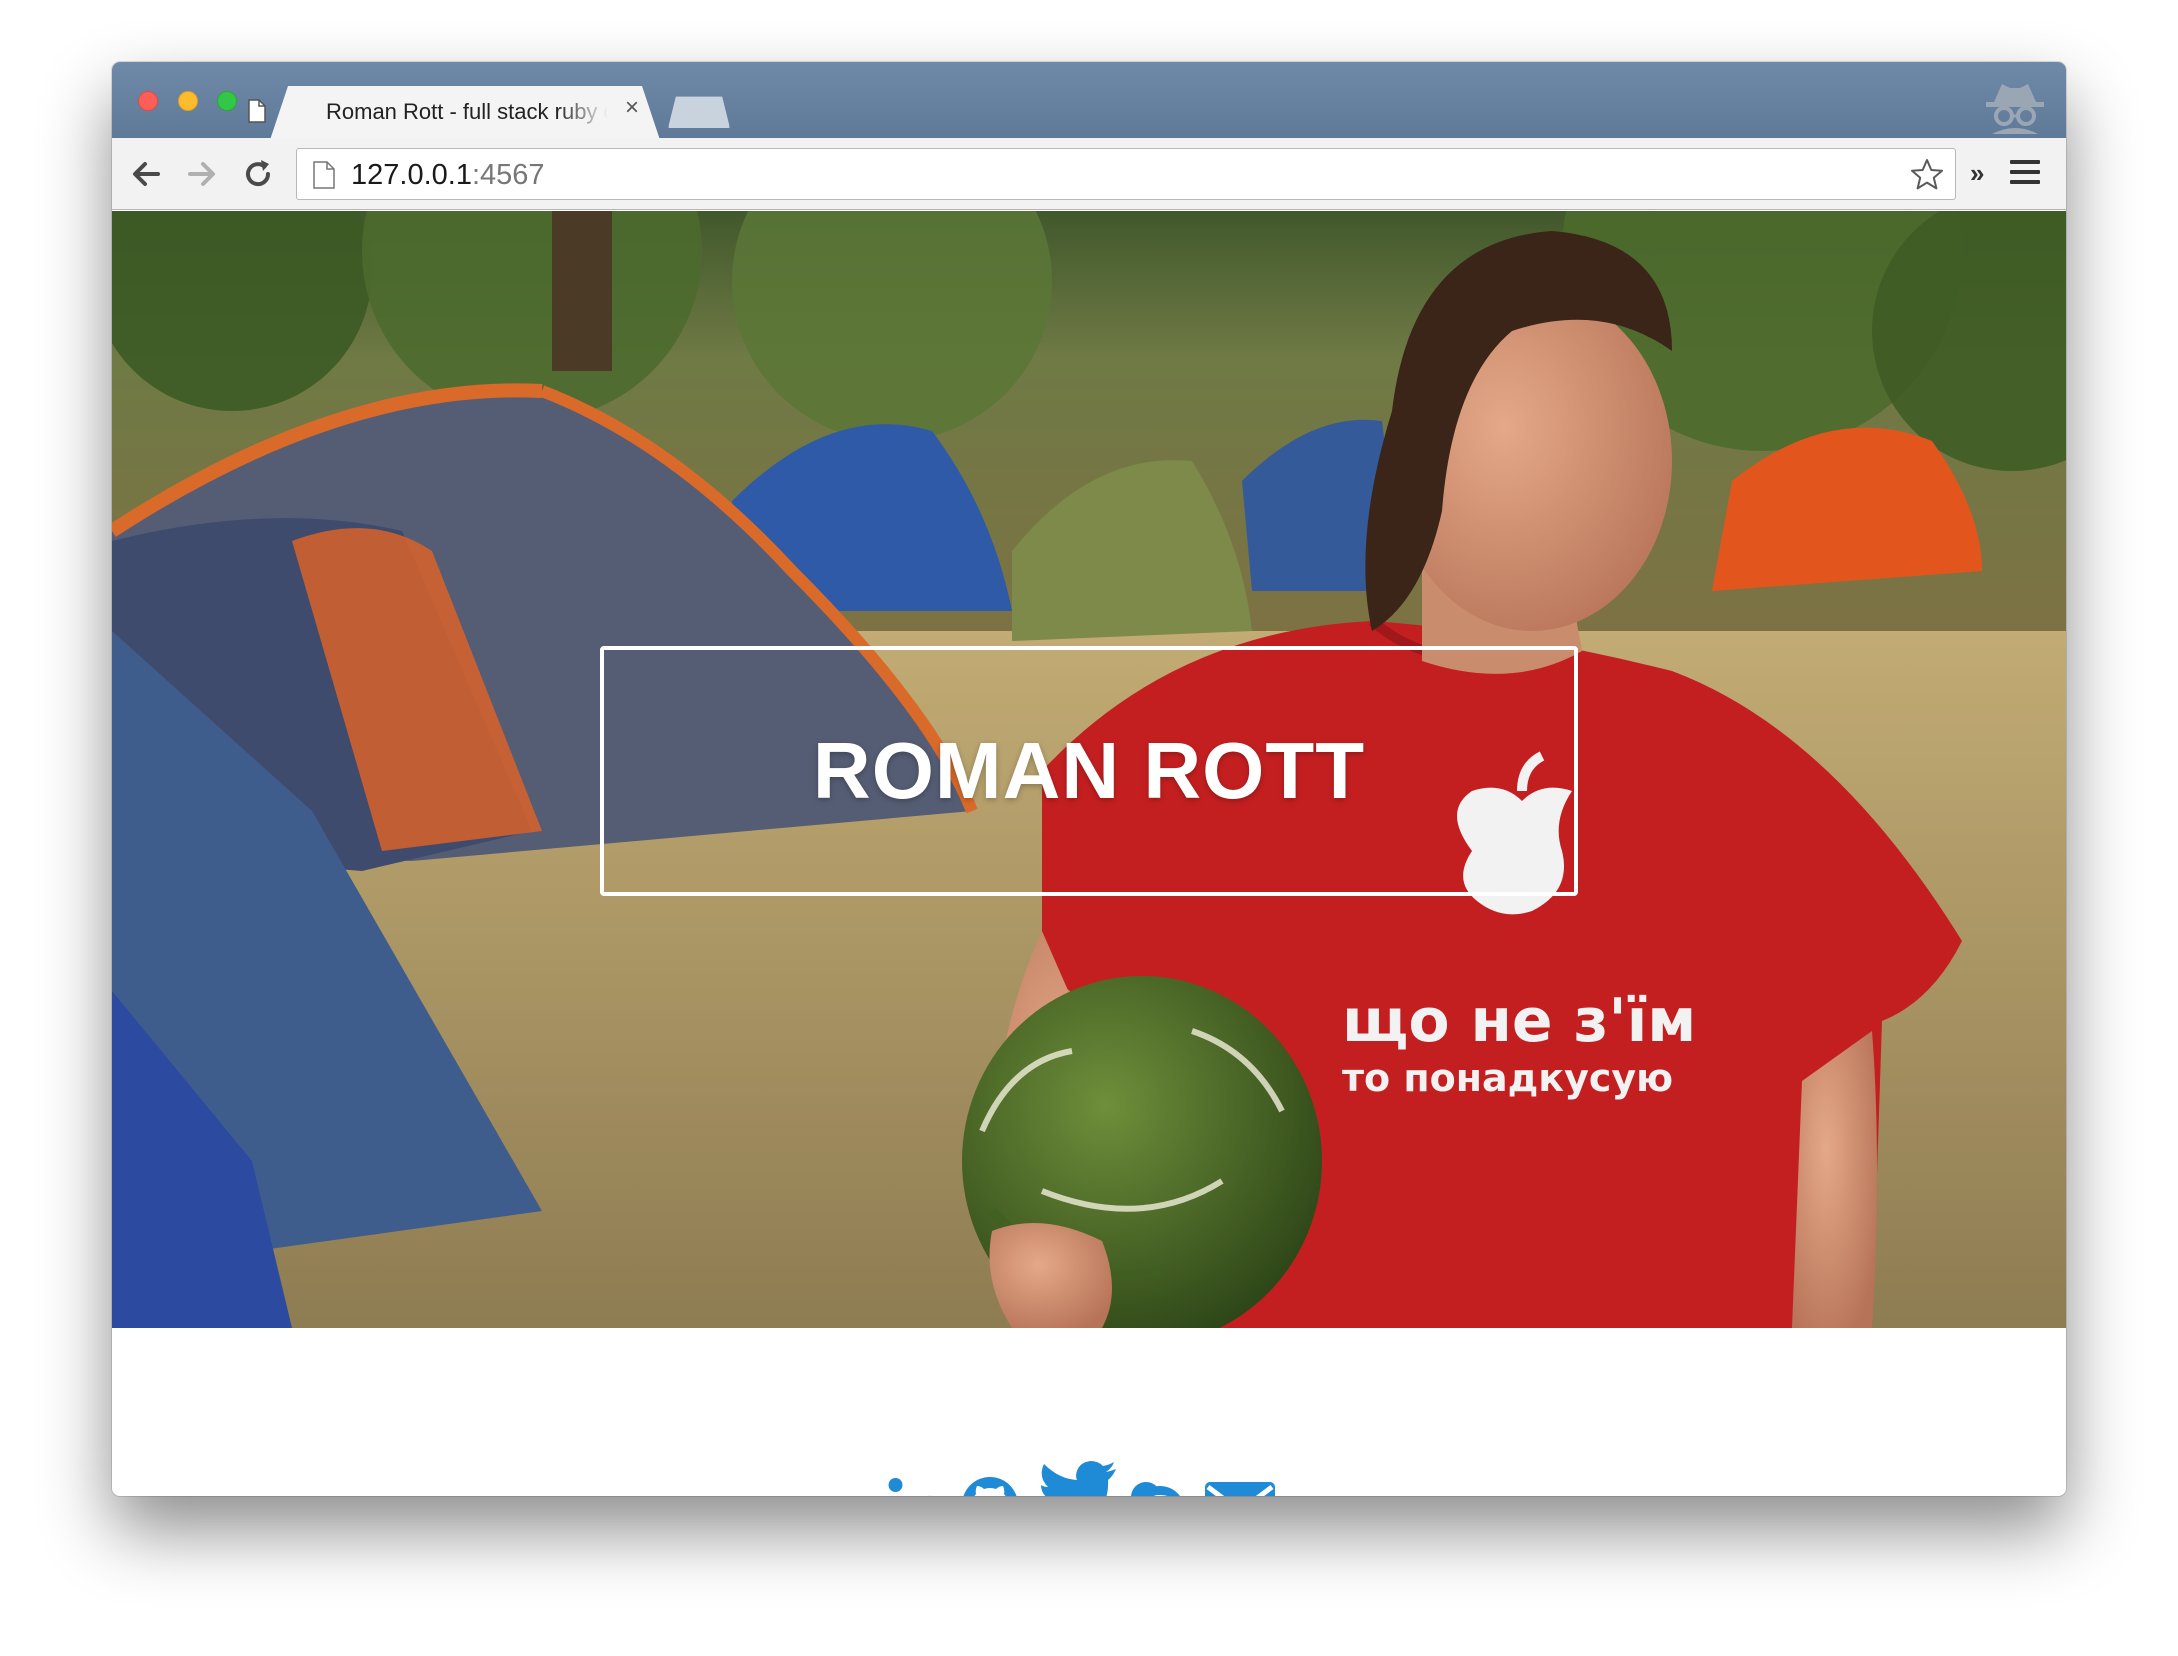 This screenshot has height=1656, width=2178. Describe the element at coordinates (699, 112) in the screenshot. I see `new-tab-button` at that location.